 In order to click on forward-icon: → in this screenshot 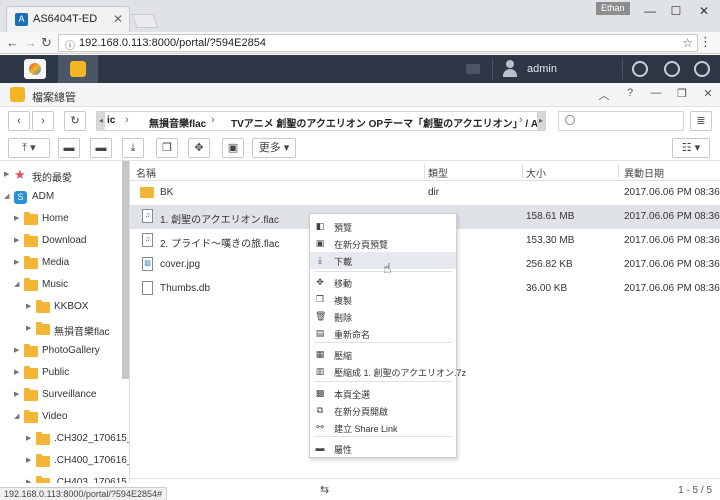, I will do `click(30, 42)`.